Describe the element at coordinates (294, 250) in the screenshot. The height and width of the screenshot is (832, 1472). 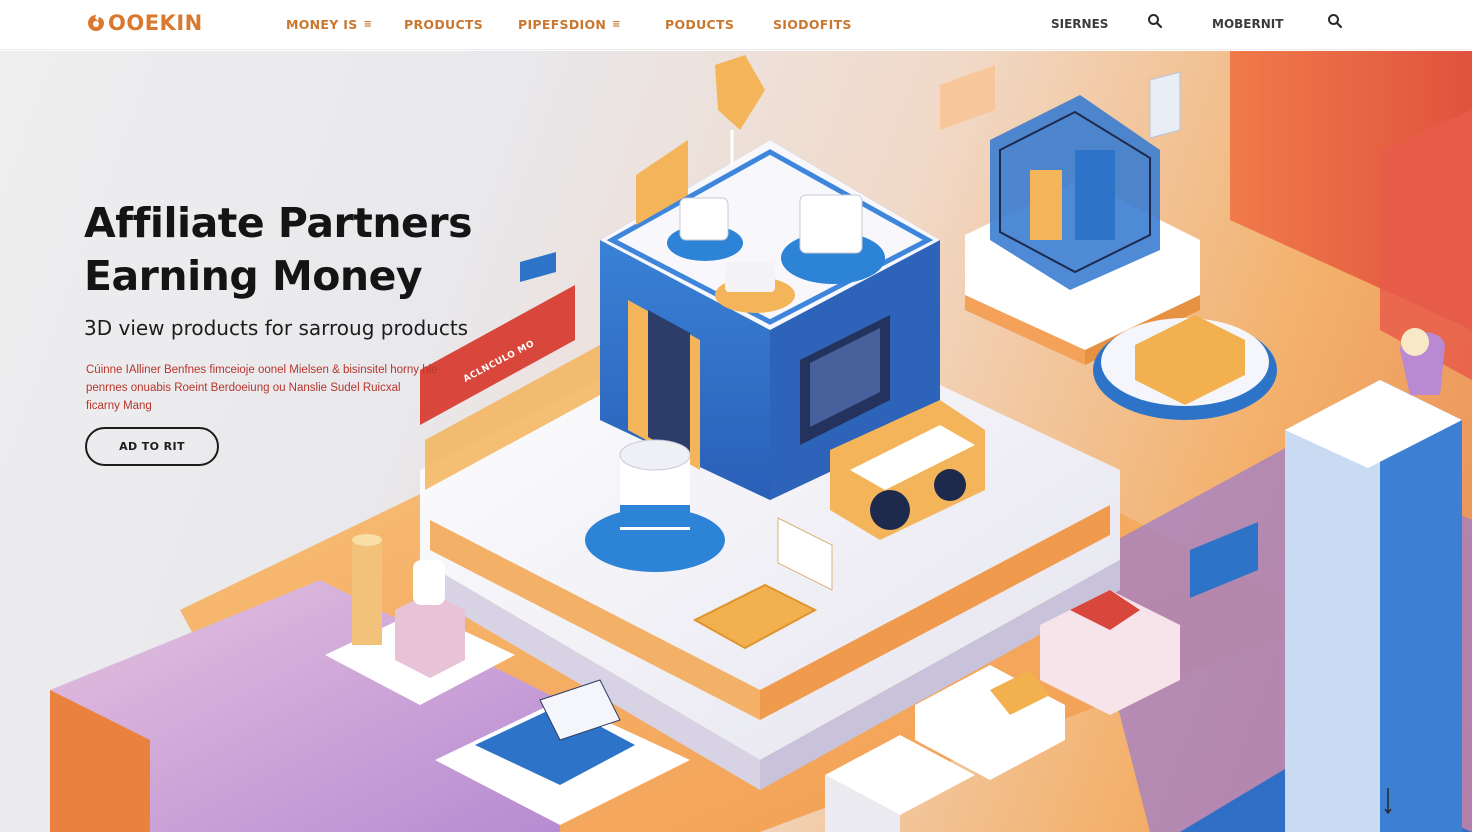
I see `hero-title: Affiliate Partners Earning Money` at that location.